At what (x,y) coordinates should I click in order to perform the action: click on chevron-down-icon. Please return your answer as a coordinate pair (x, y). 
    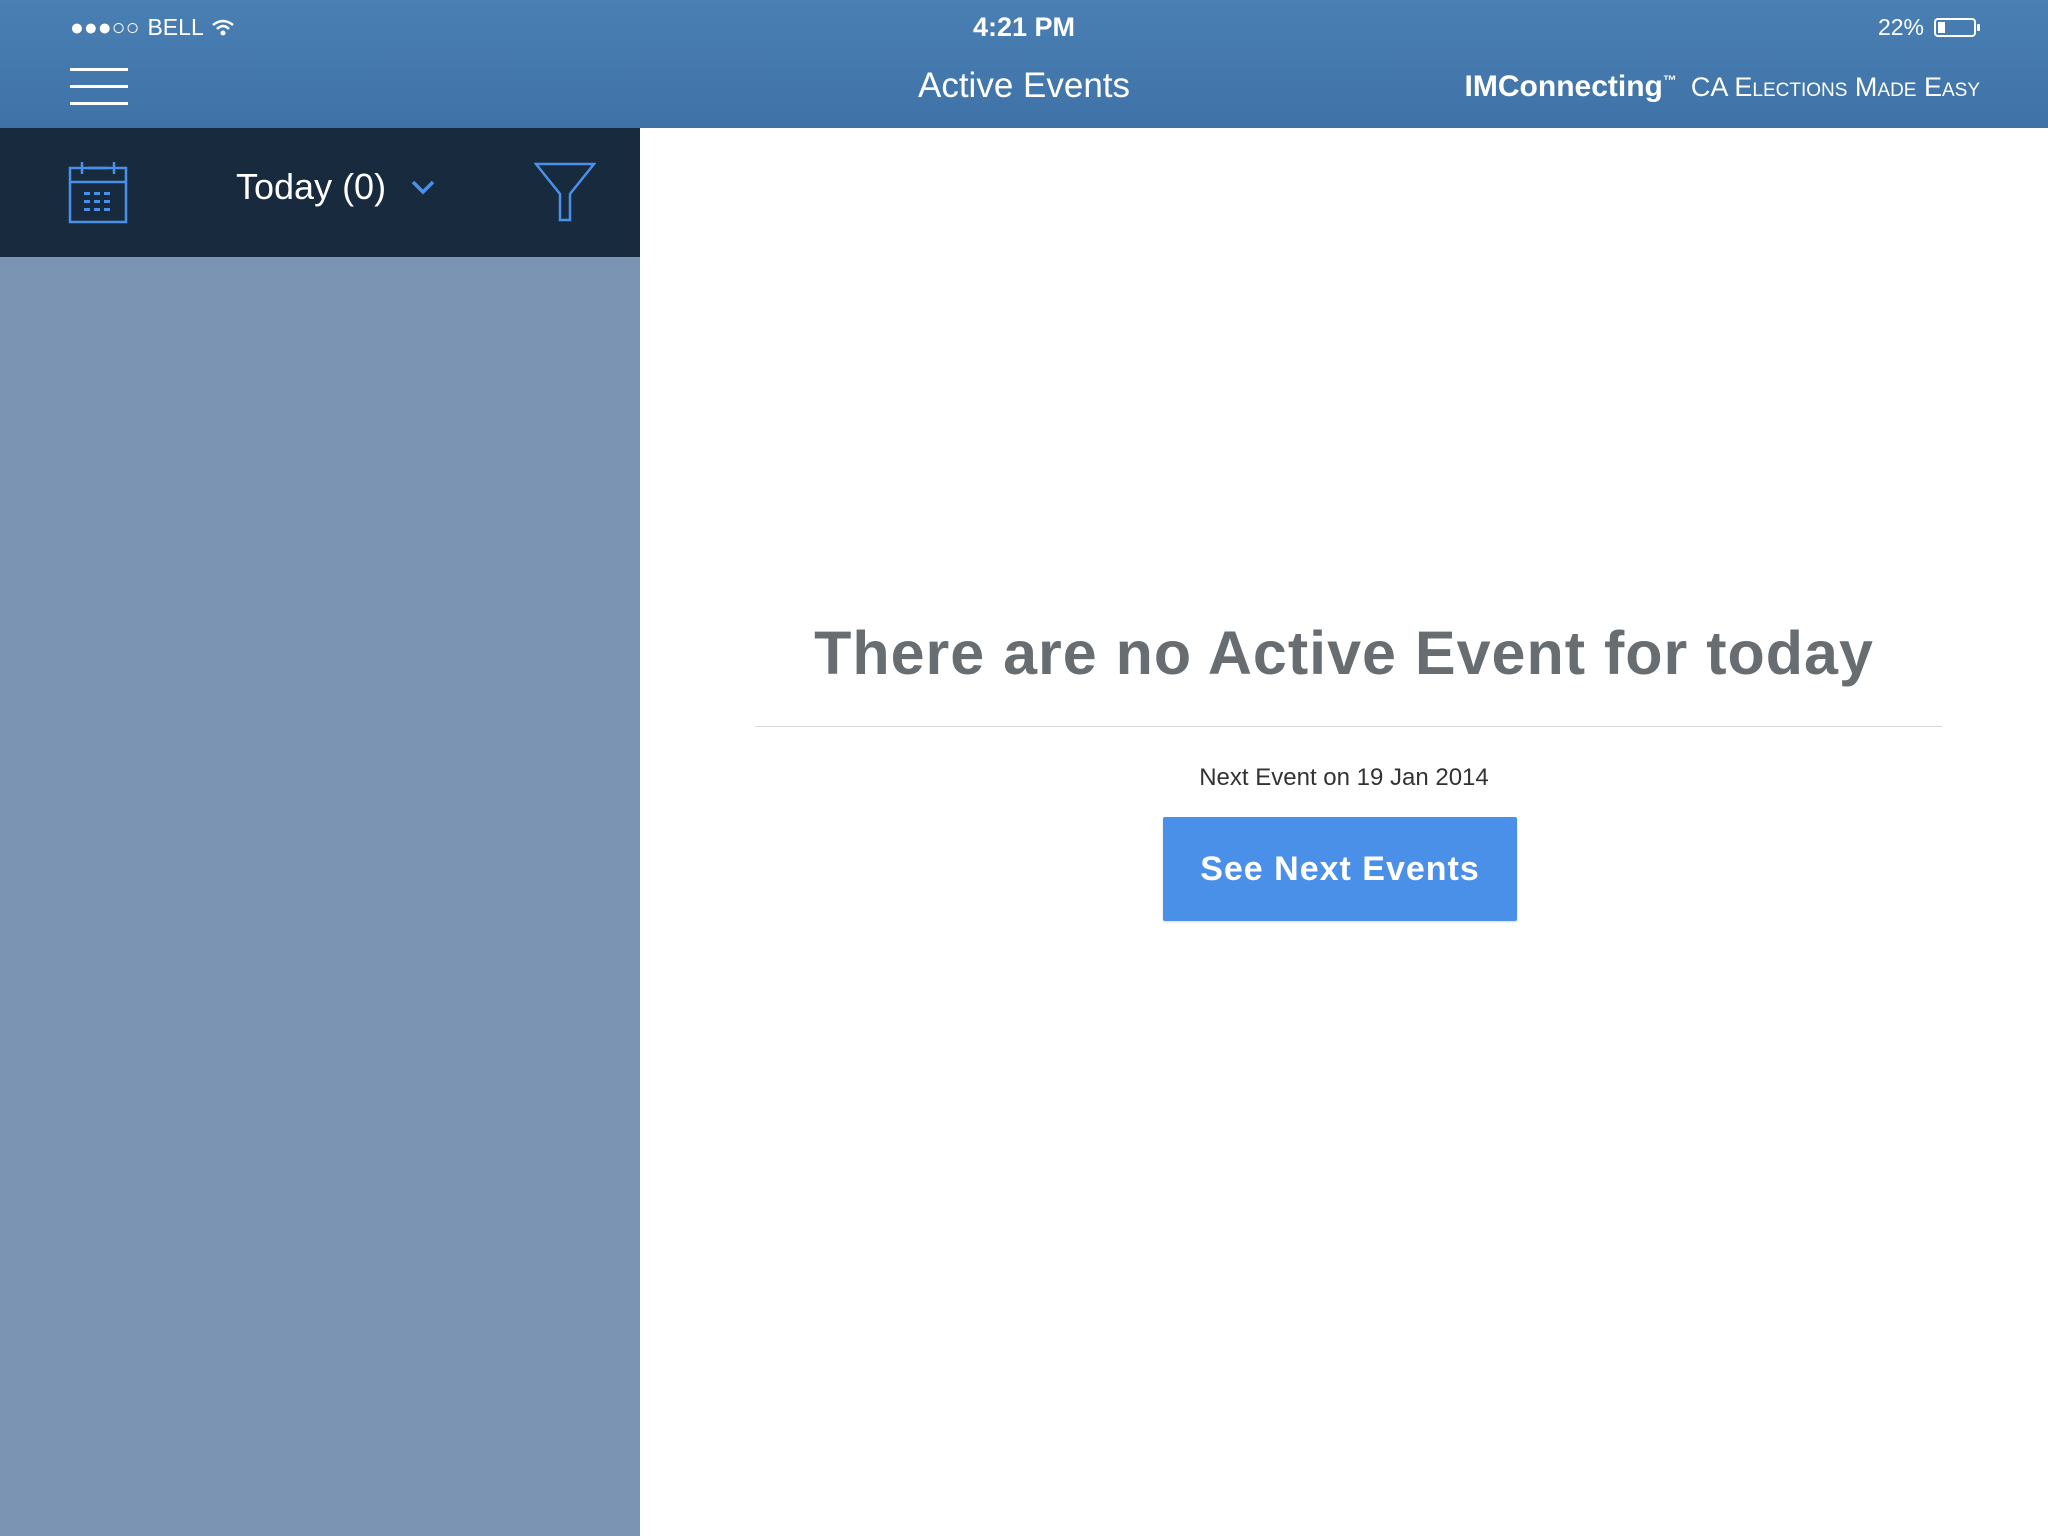
    Looking at the image, I should click on (423, 187).